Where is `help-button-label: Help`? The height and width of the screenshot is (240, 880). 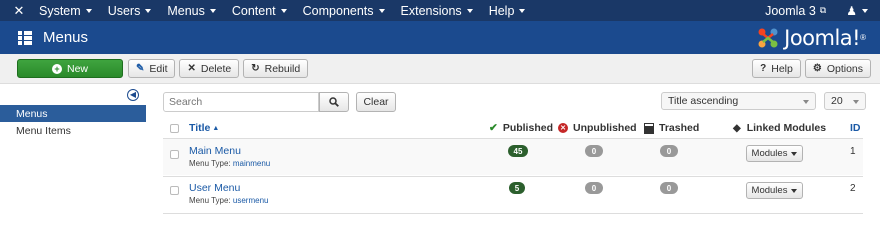
help-button-label: Help is located at coordinates (782, 68).